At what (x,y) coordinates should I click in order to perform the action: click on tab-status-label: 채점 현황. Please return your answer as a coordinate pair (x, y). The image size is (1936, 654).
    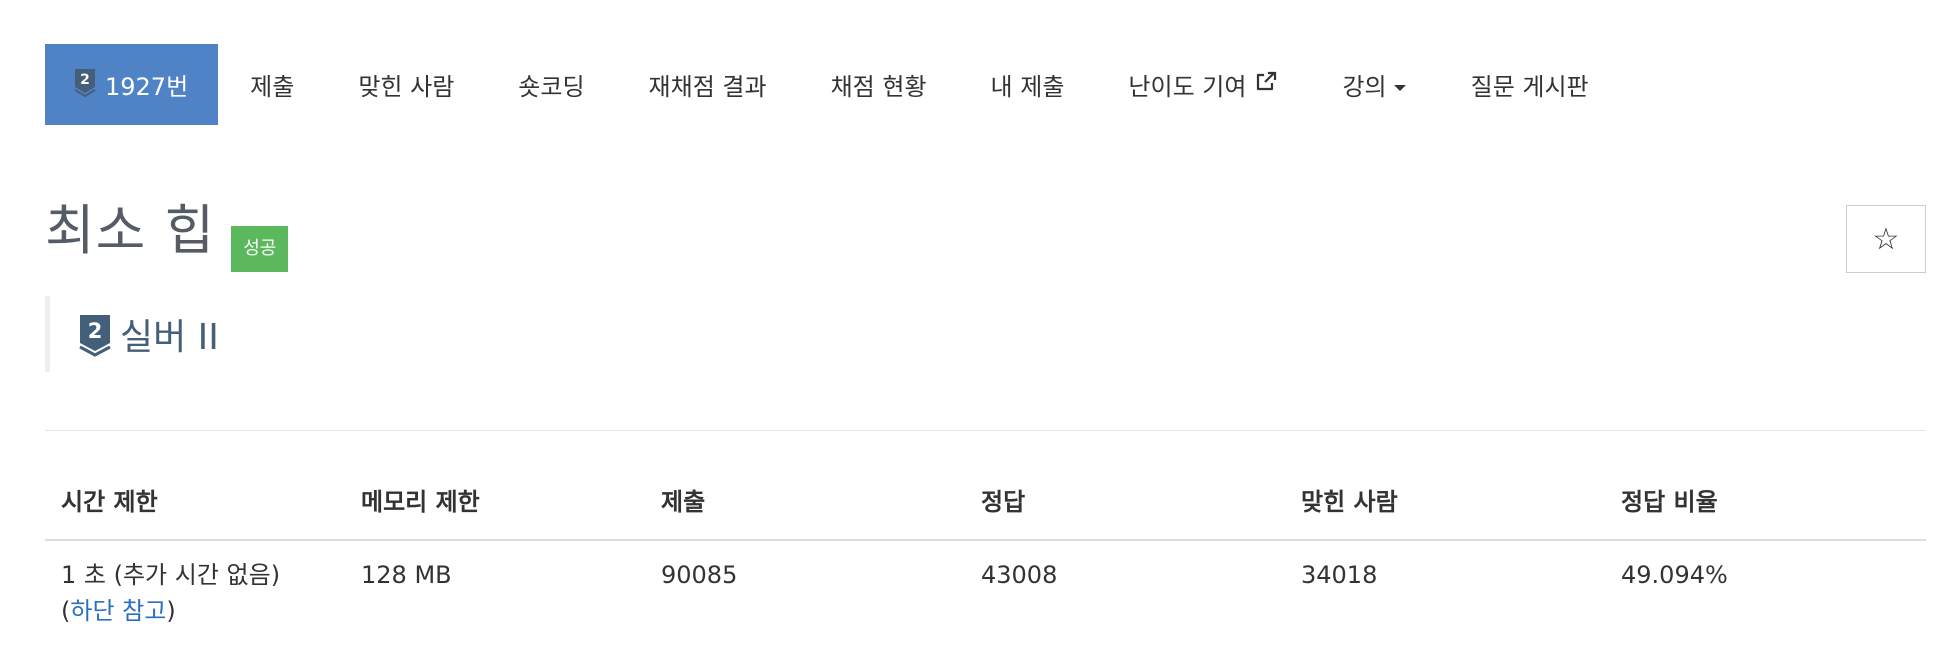
    Looking at the image, I should click on (878, 87).